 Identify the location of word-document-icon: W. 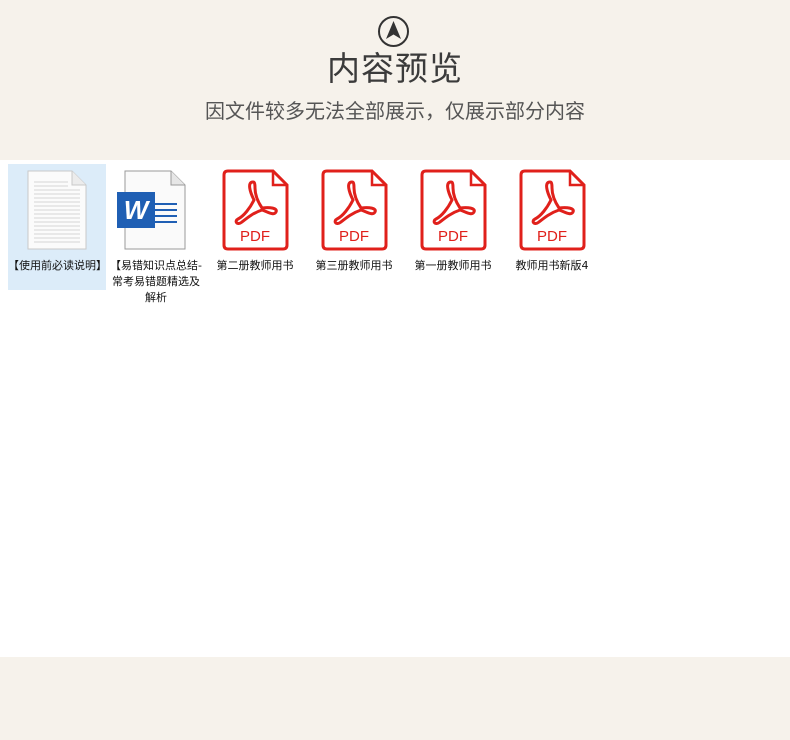
(151, 210).